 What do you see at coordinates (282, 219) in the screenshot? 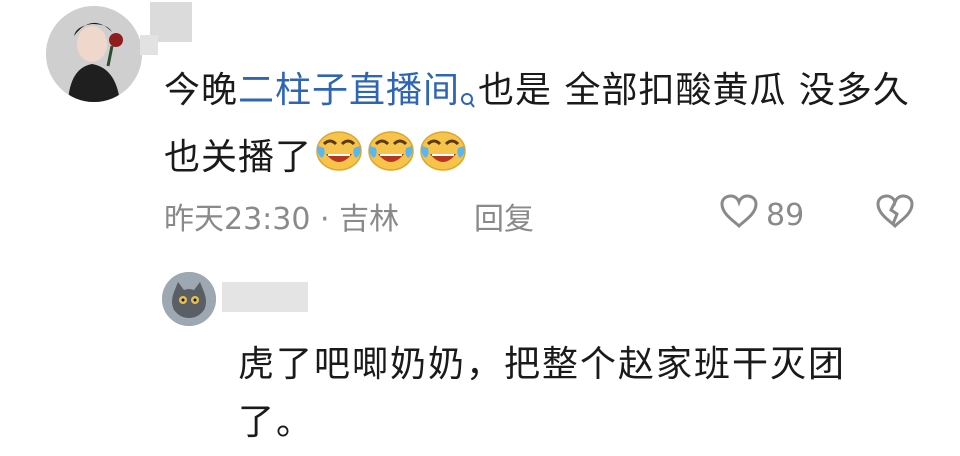
I see `timestamp-location: 昨天23:30 · 吉林` at bounding box center [282, 219].